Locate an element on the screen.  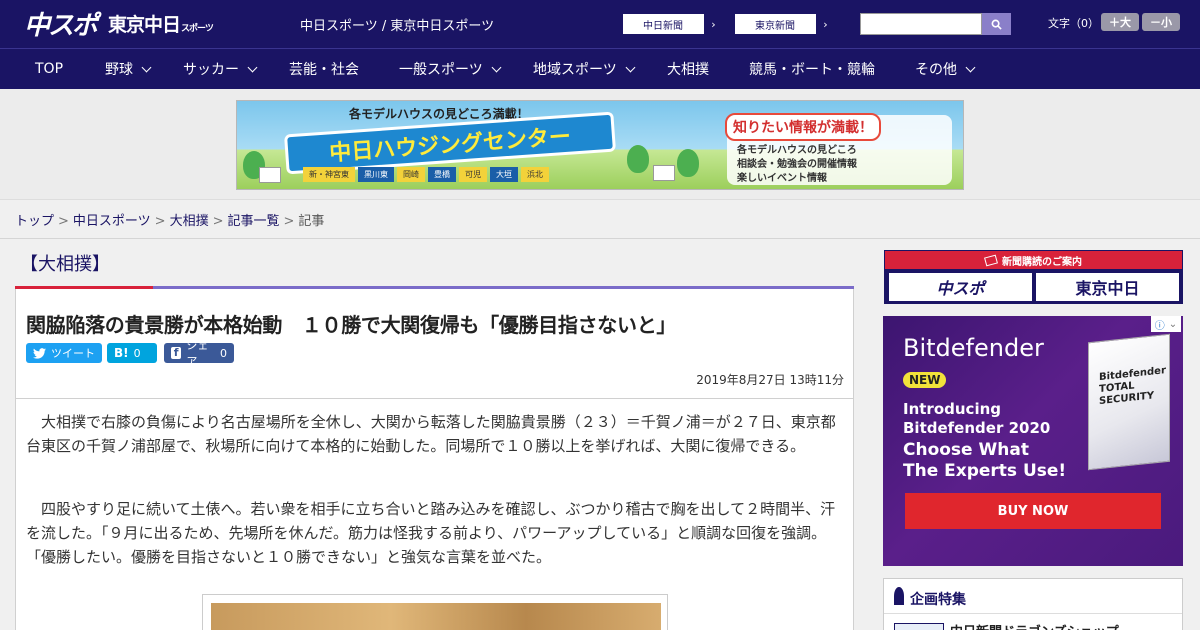
banner-city: 黒川東 is located at coordinates (376, 174).